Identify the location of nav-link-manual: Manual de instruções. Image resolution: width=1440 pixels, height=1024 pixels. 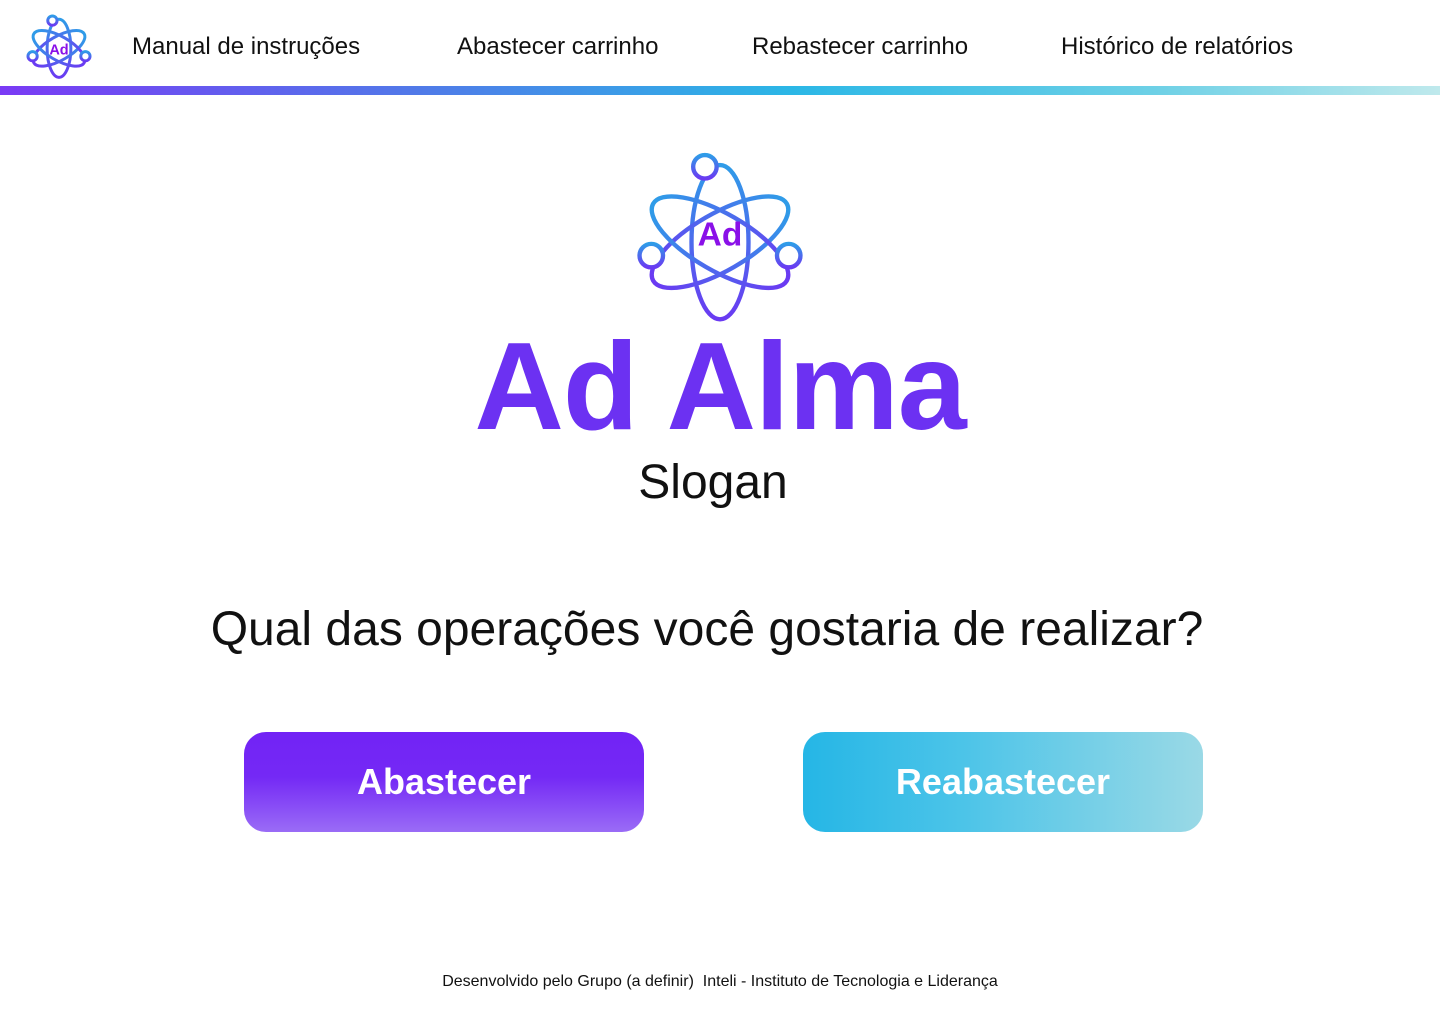
(246, 47).